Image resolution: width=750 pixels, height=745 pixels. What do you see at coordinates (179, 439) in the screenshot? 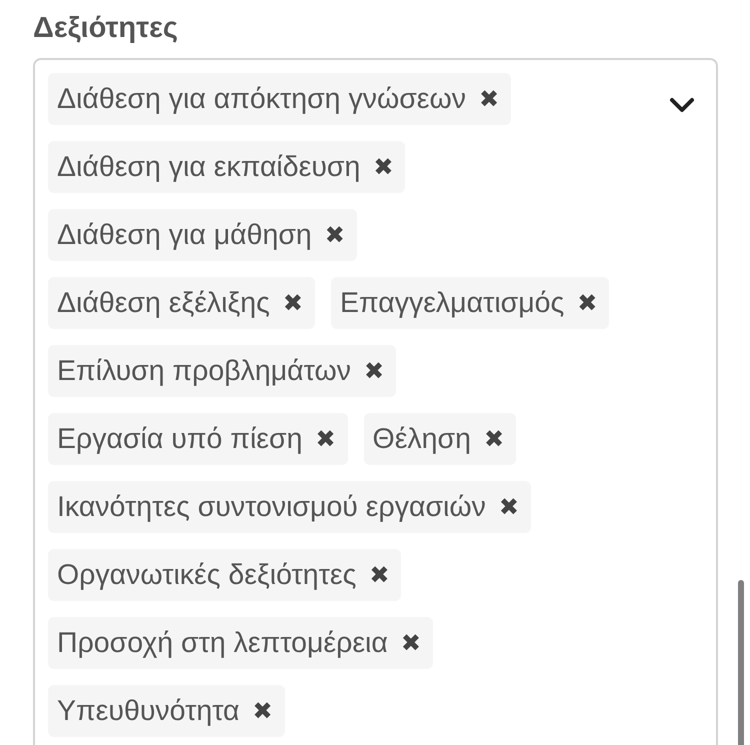
I see `chip-label: Εργασία υπό πίεση` at bounding box center [179, 439].